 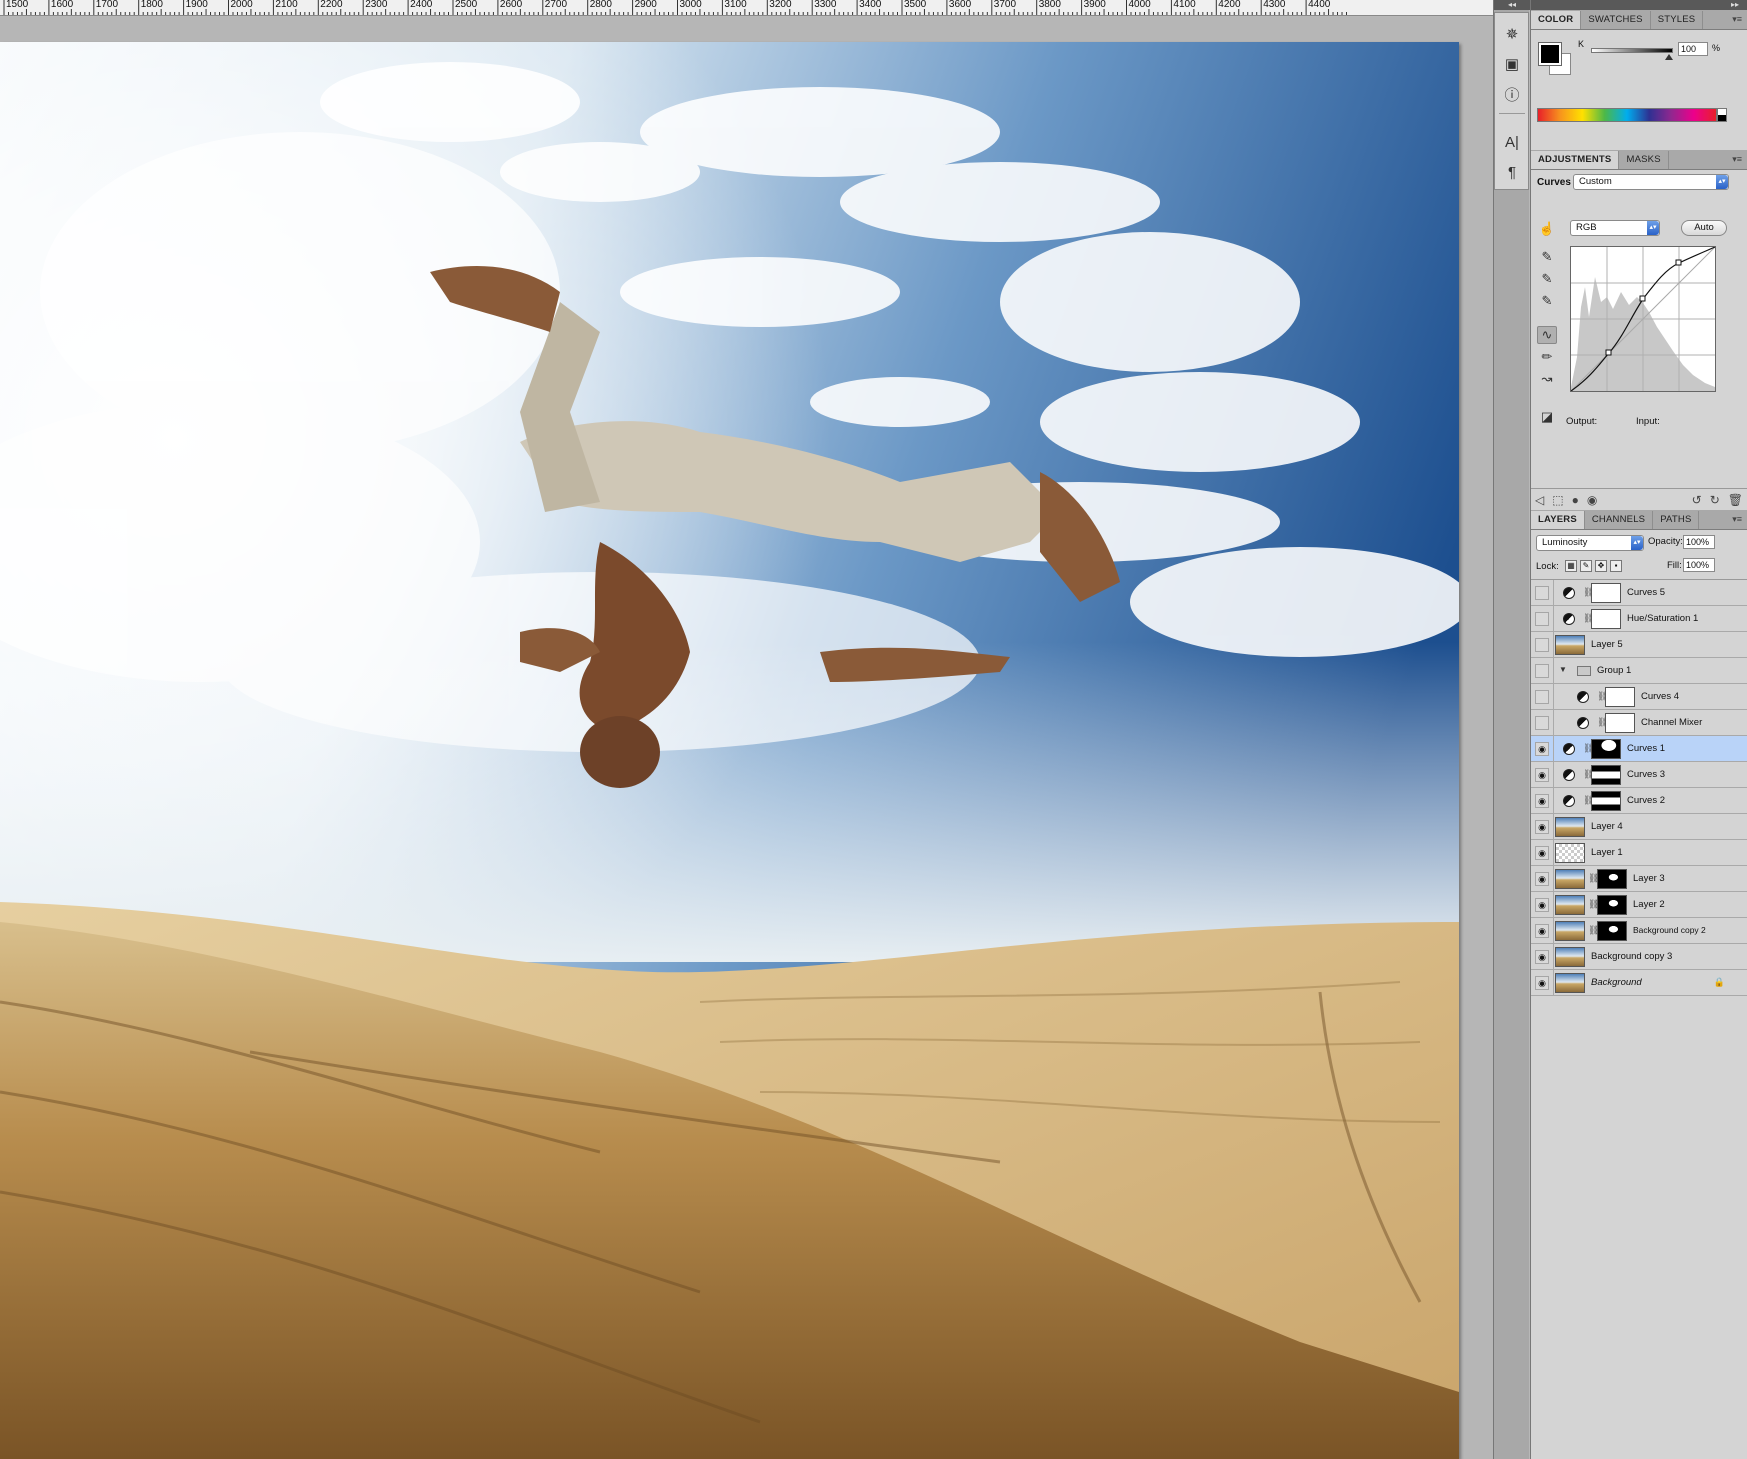 What do you see at coordinates (1547, 379) in the screenshot?
I see `smooth-curve-icon: ↝` at bounding box center [1547, 379].